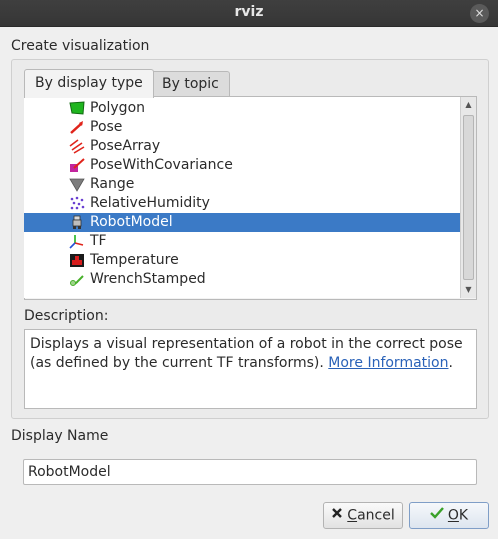 Image resolution: width=498 pixels, height=539 pixels. Describe the element at coordinates (77, 184) in the screenshot. I see `range-icon` at that location.